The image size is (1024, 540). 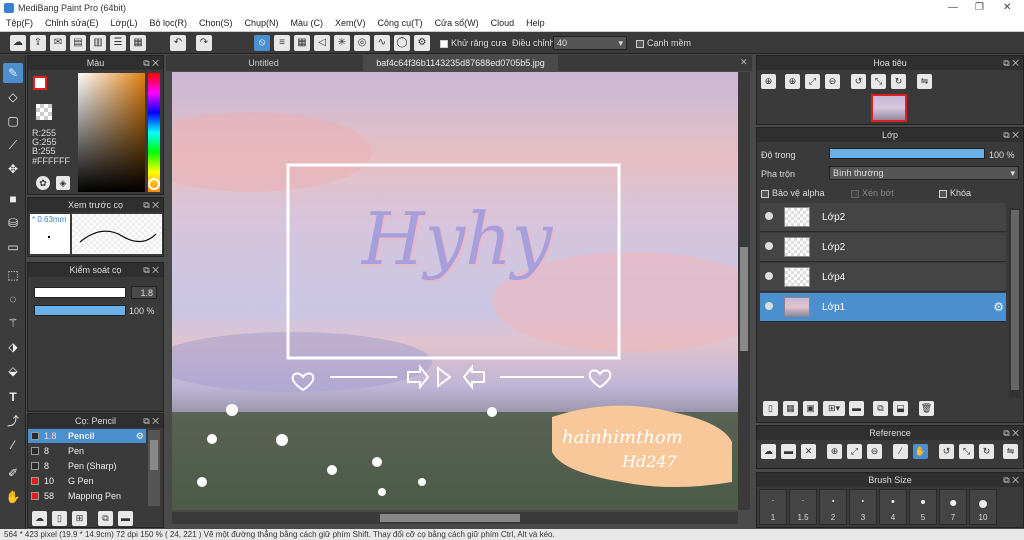 I want to click on antialias-checkbox: Khử răng cưa, so click(x=473, y=43).